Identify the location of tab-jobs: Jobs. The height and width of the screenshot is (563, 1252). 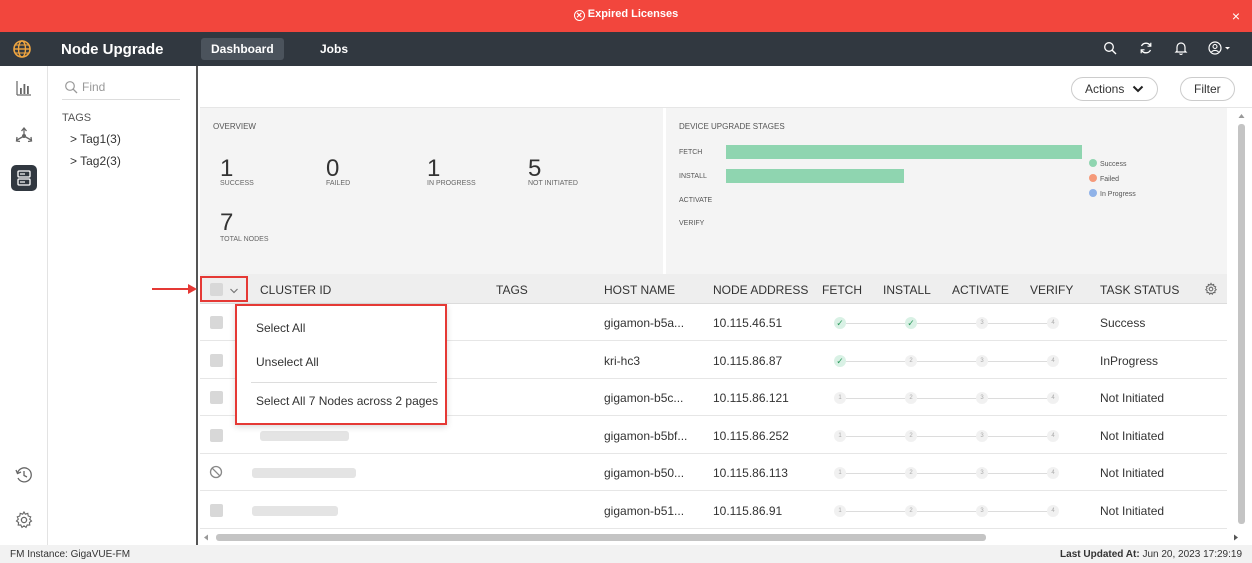
(334, 49).